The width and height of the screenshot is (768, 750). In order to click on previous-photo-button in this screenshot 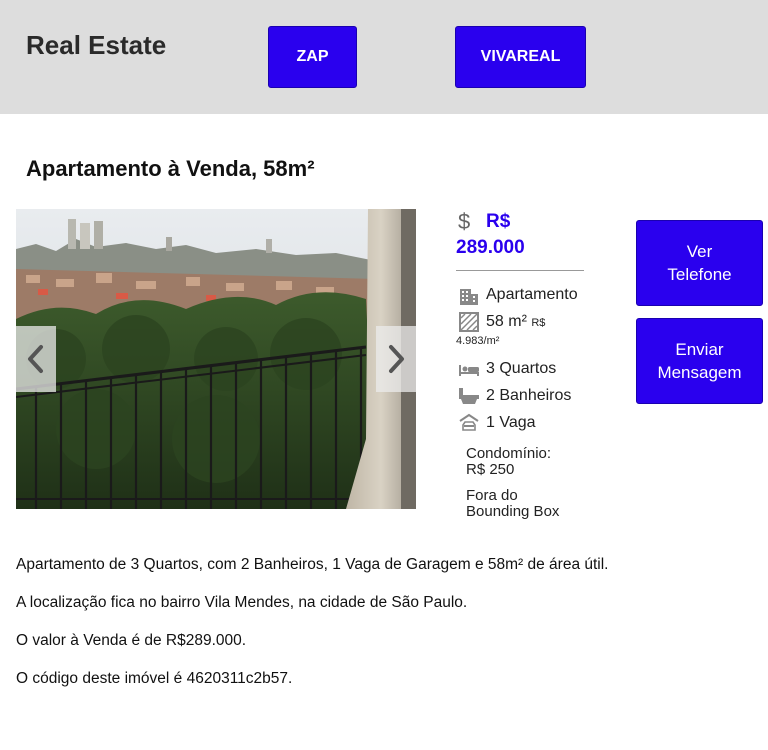, I will do `click(36, 359)`.